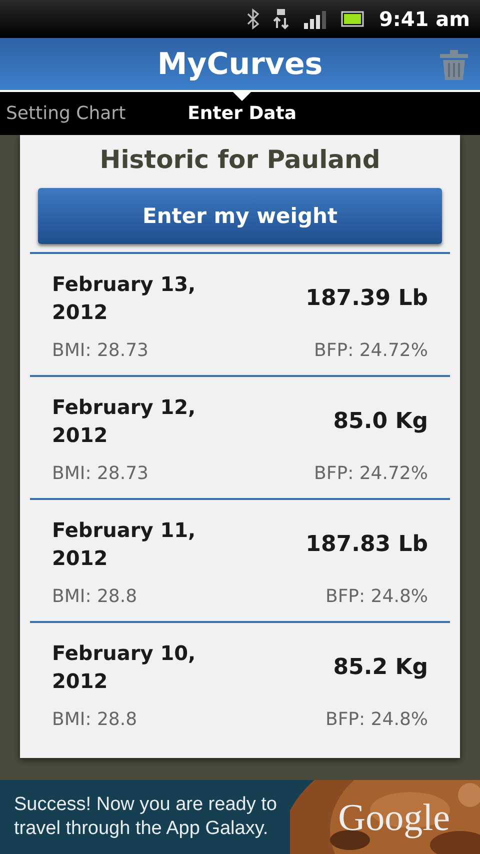  What do you see at coordinates (280, 19) in the screenshot?
I see `data-arrows-icon` at bounding box center [280, 19].